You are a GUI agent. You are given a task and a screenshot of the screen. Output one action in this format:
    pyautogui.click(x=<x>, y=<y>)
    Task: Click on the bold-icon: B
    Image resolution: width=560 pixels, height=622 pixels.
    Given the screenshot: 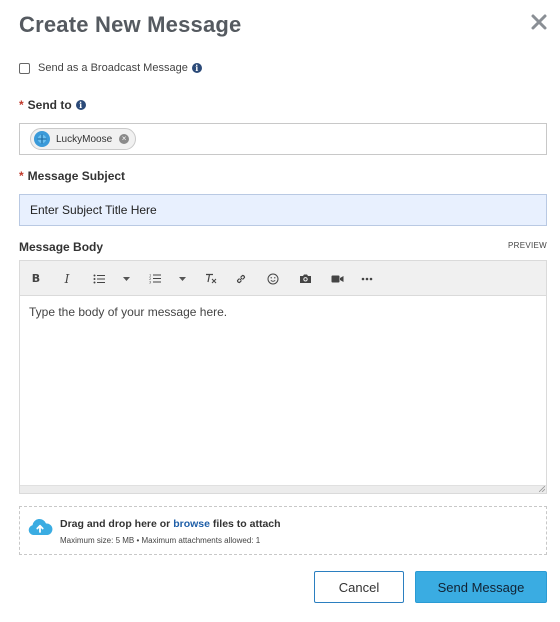 What is the action you would take?
    pyautogui.click(x=36, y=278)
    